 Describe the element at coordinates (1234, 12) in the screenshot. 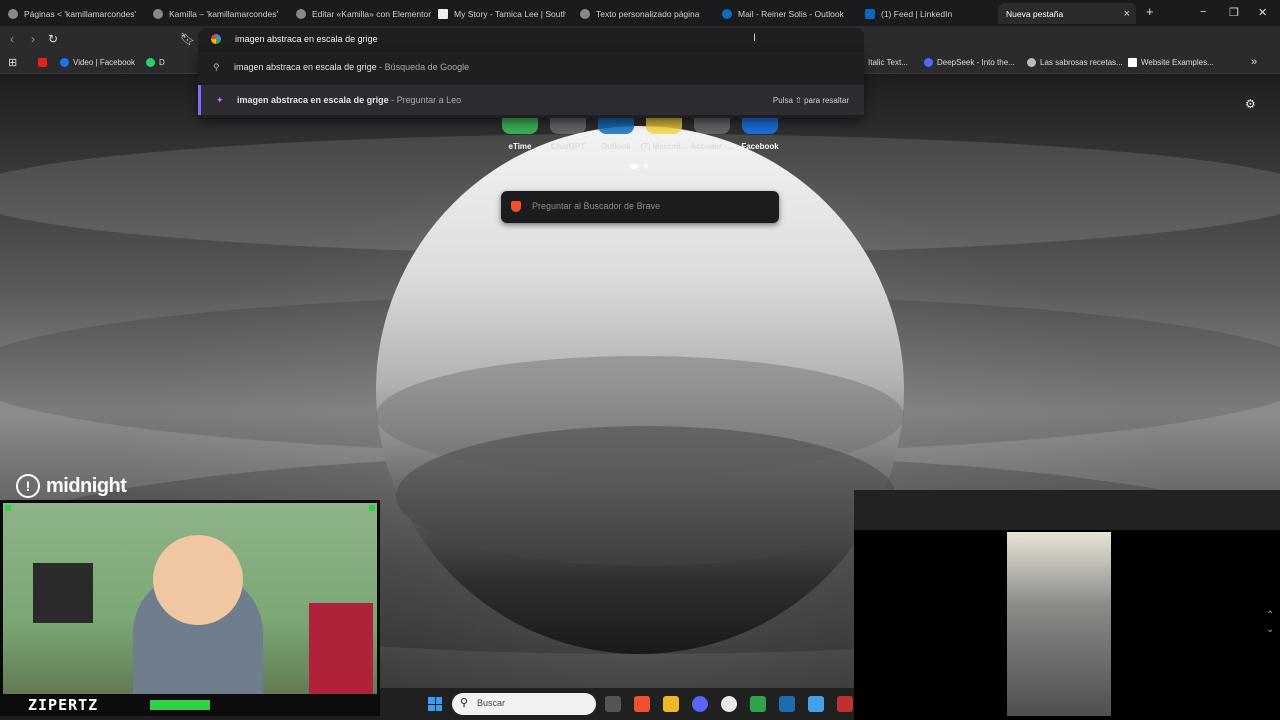

I see `restore-button: ❐` at that location.